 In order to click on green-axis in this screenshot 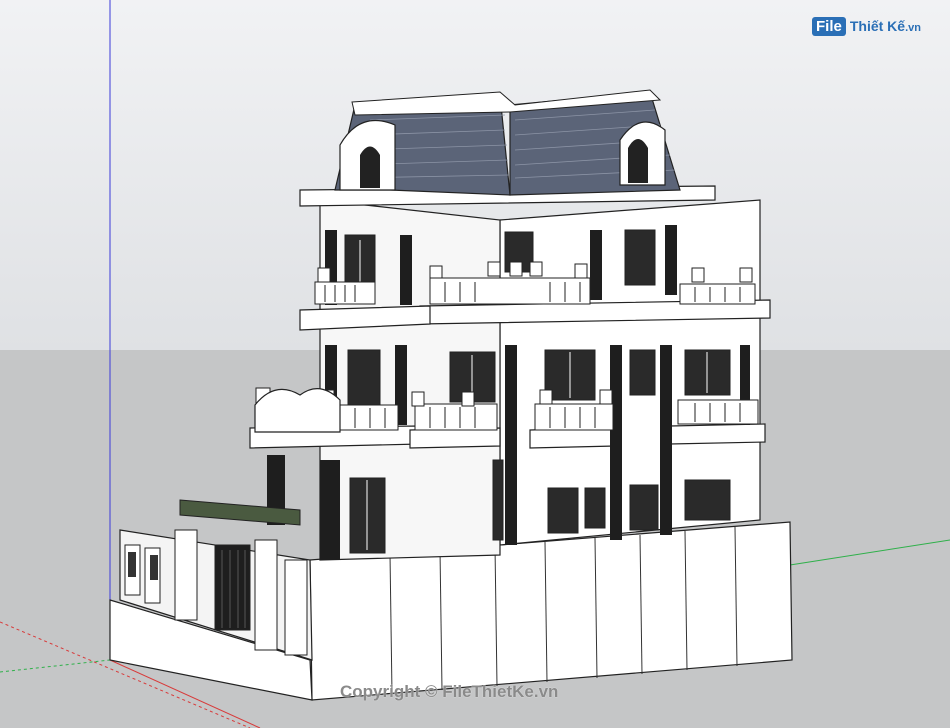, I will do `click(869, 552)`.